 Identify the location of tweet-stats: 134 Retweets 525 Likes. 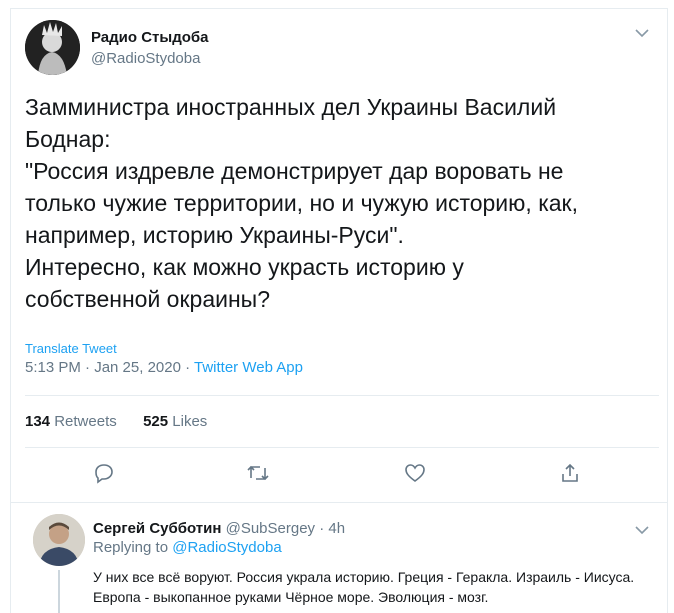
(116, 421).